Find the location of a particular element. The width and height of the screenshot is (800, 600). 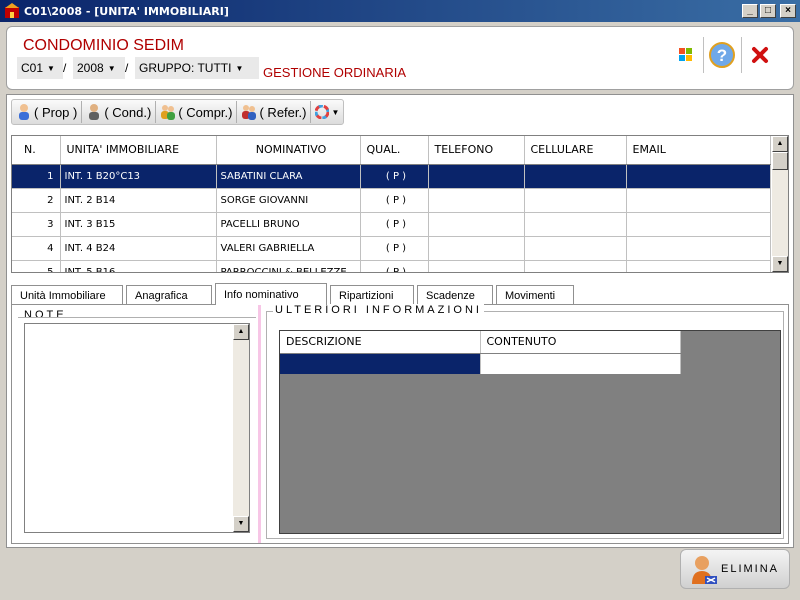

cell-n: 1 is located at coordinates (36, 176).